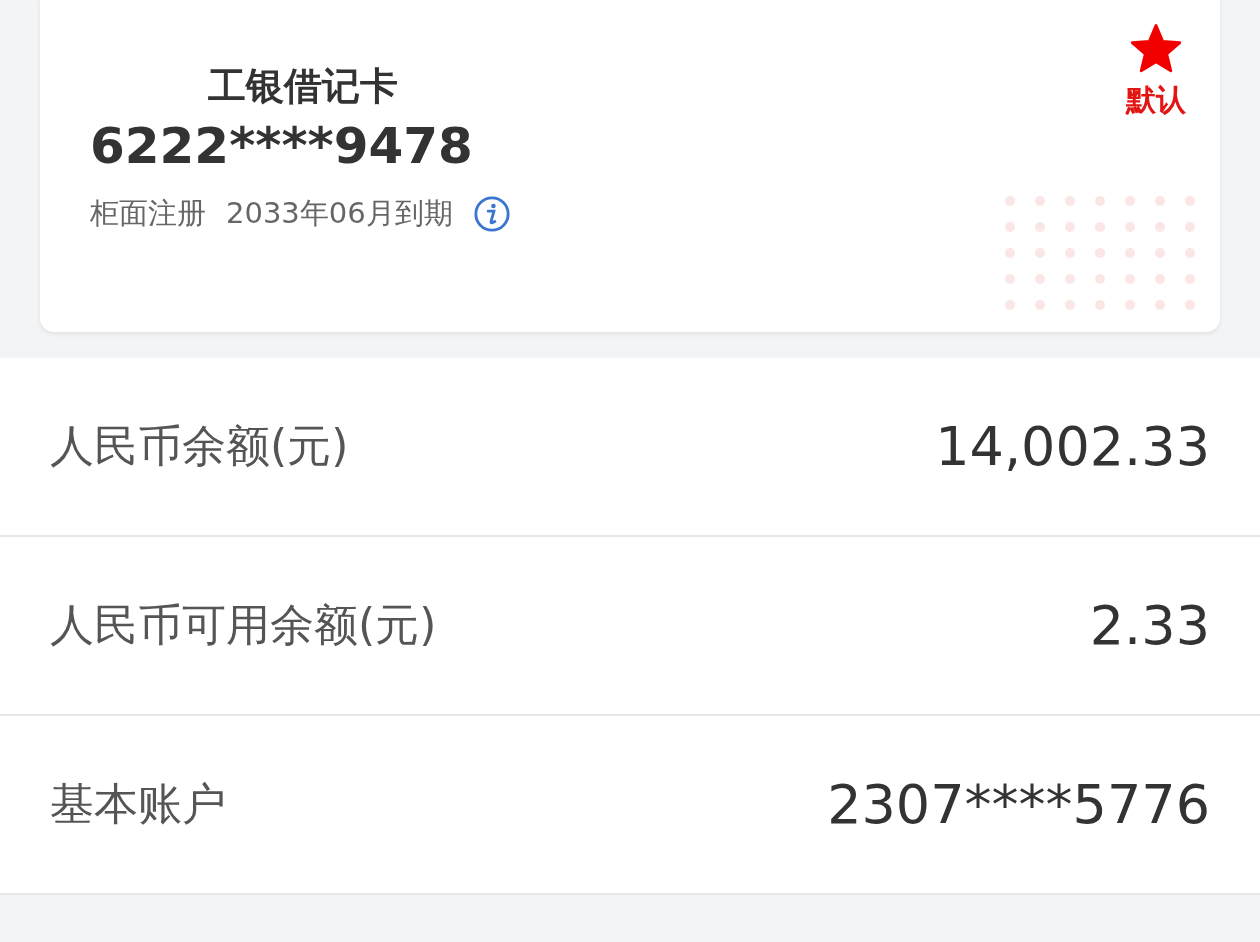 This screenshot has height=942, width=1260. Describe the element at coordinates (1149, 625) in the screenshot. I see `field-value: 2.33` at that location.